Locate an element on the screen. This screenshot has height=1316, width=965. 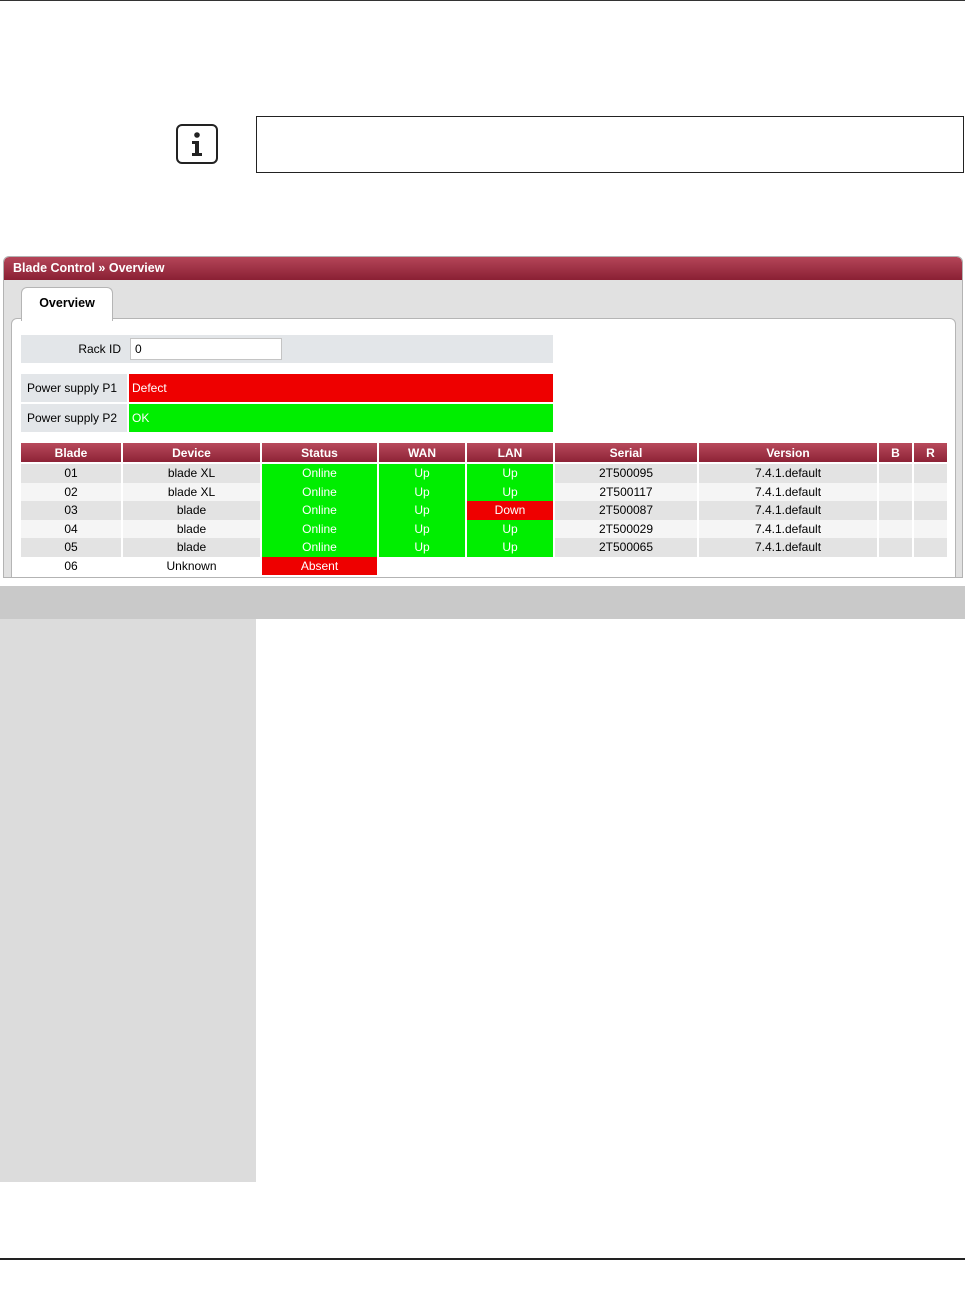
note-box is located at coordinates (610, 144).